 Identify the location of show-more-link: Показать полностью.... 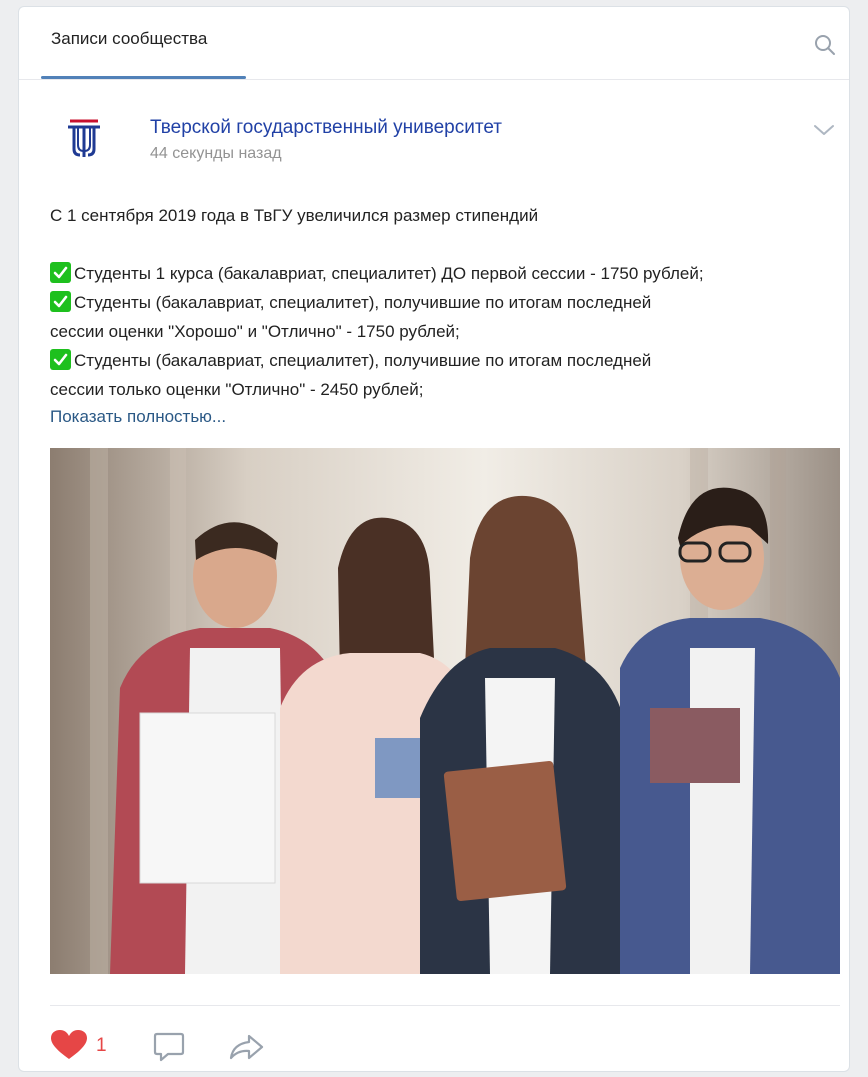
(138, 417).